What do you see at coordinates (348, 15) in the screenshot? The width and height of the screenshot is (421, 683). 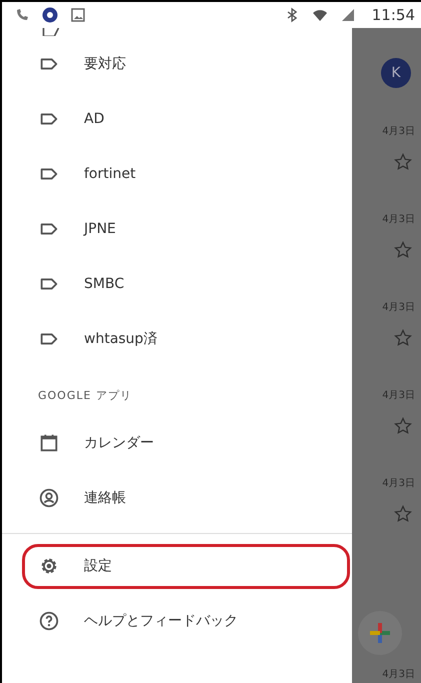 I see `signal-icon` at bounding box center [348, 15].